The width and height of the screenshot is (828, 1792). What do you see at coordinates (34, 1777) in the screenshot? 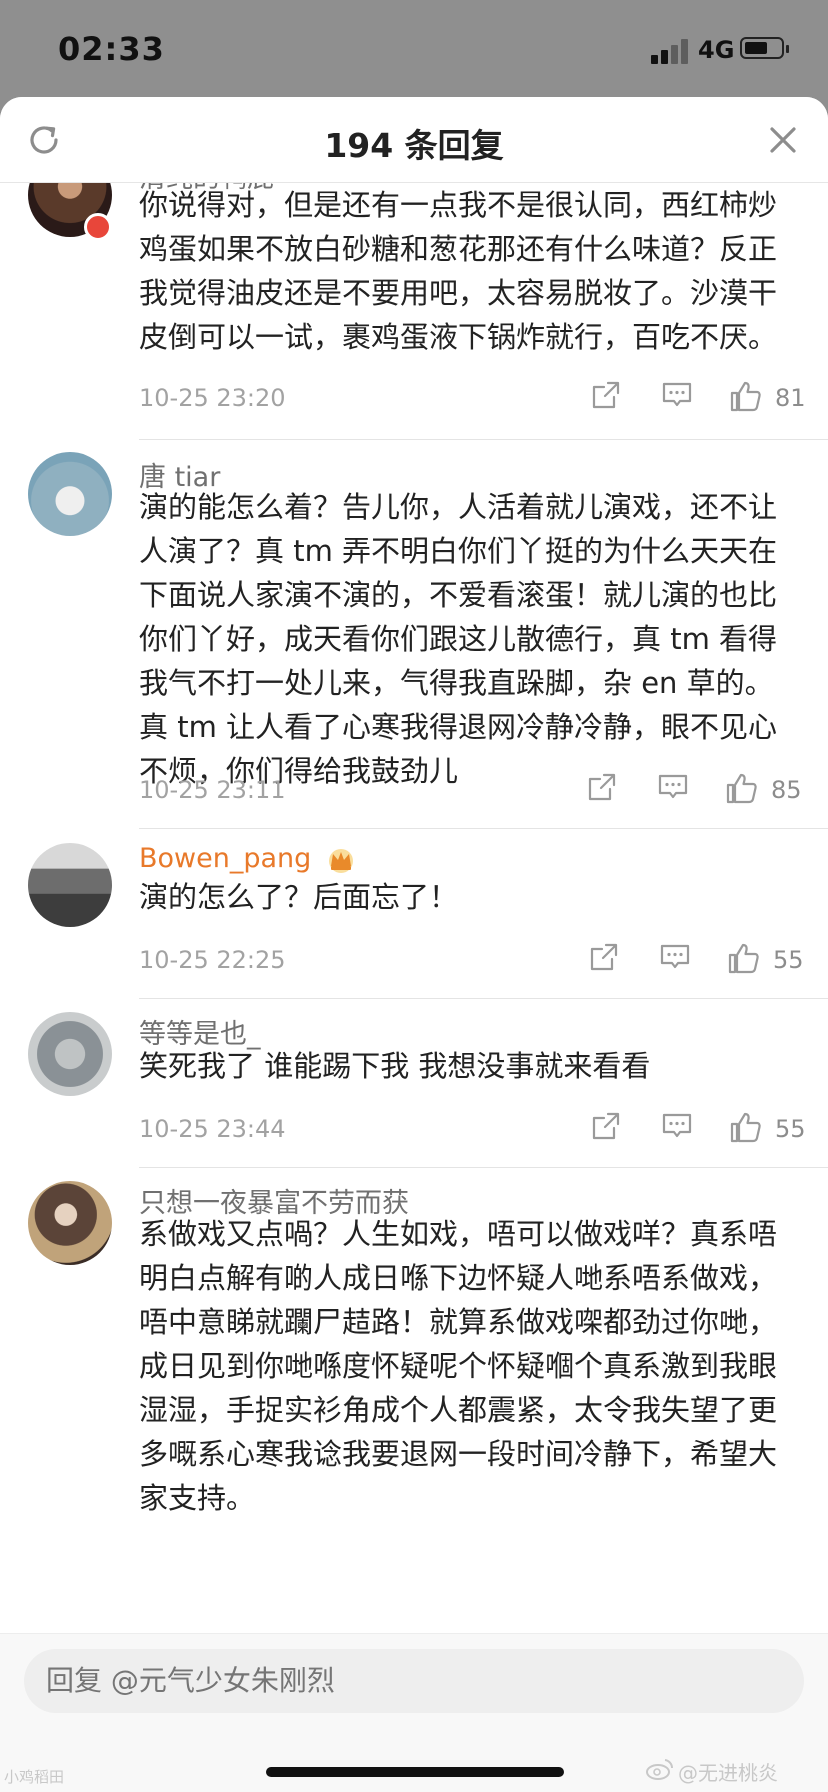
I see `watermark-left: 小鸡稻田` at bounding box center [34, 1777].